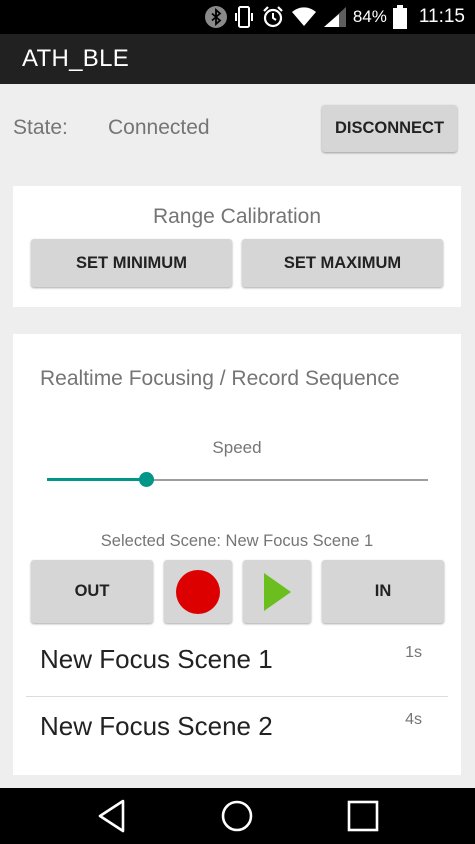 The image size is (475, 844). I want to click on record-icon, so click(198, 591).